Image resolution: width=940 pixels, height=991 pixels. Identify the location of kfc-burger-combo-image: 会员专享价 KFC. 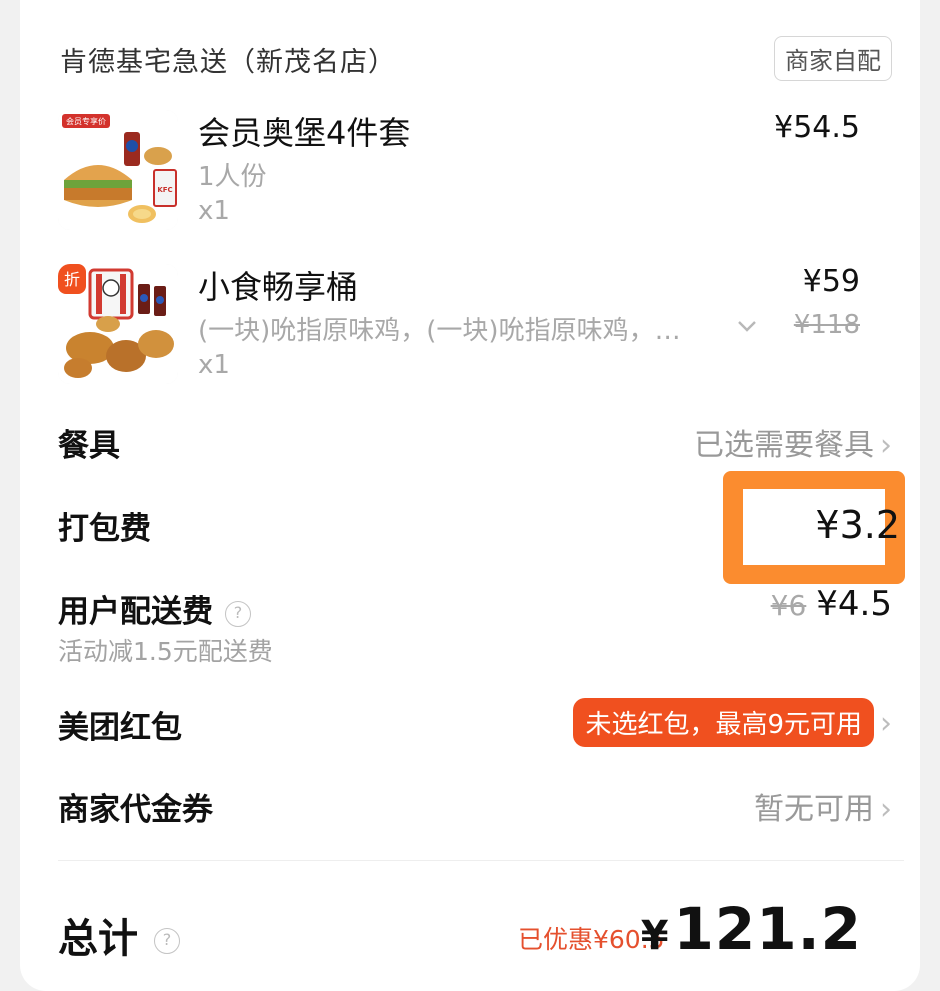
(118, 170).